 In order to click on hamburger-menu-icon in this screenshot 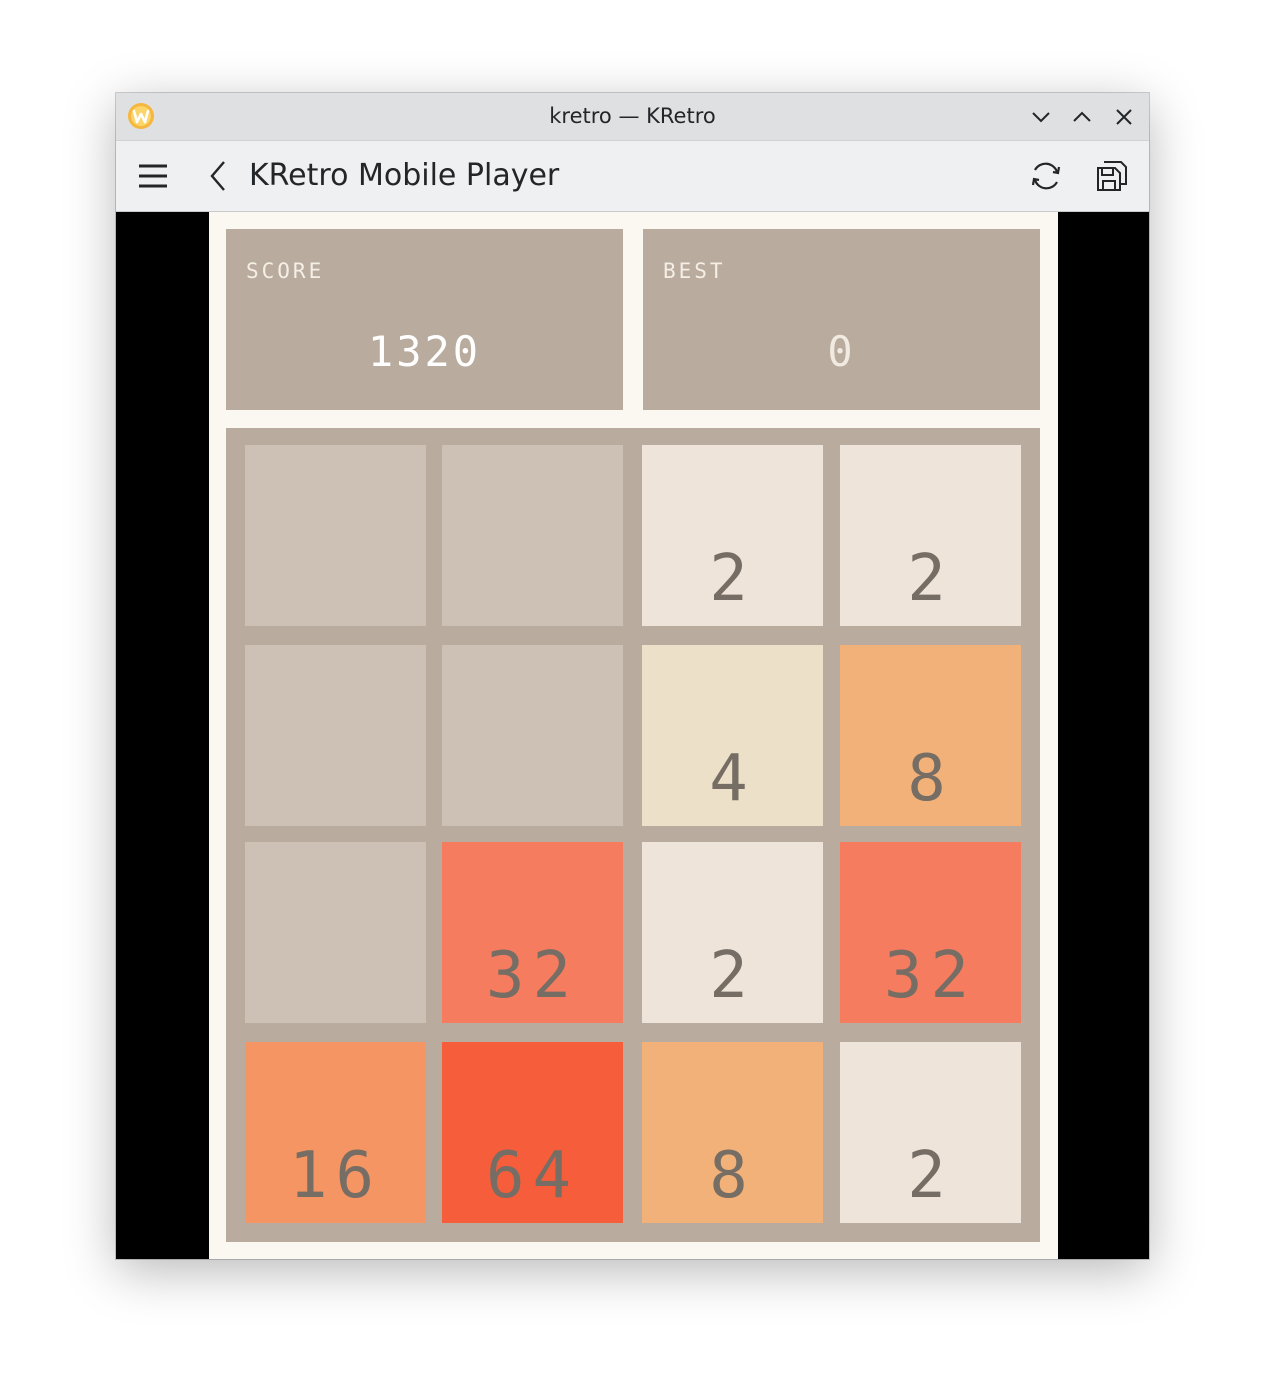, I will do `click(153, 176)`.